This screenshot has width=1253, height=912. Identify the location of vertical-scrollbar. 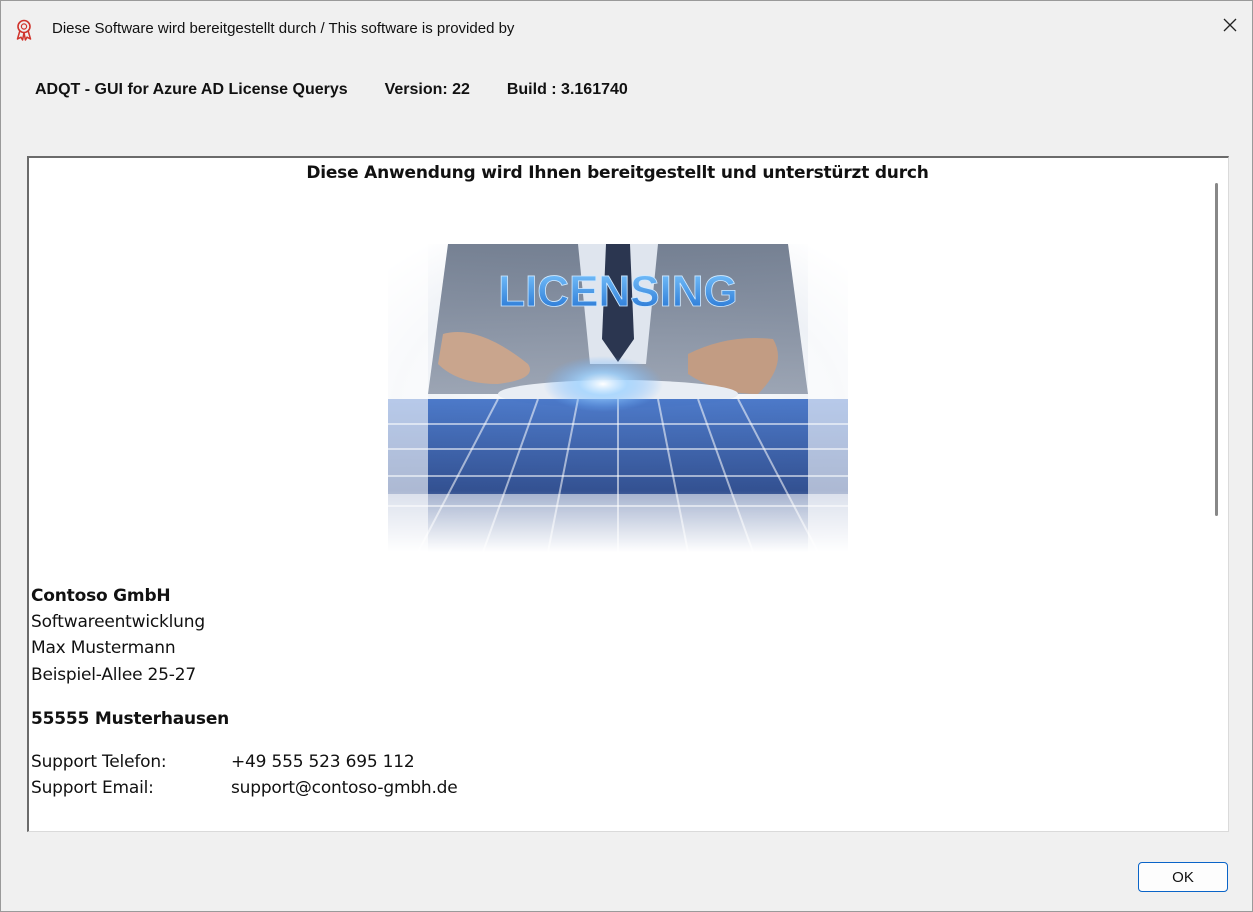
(1217, 494).